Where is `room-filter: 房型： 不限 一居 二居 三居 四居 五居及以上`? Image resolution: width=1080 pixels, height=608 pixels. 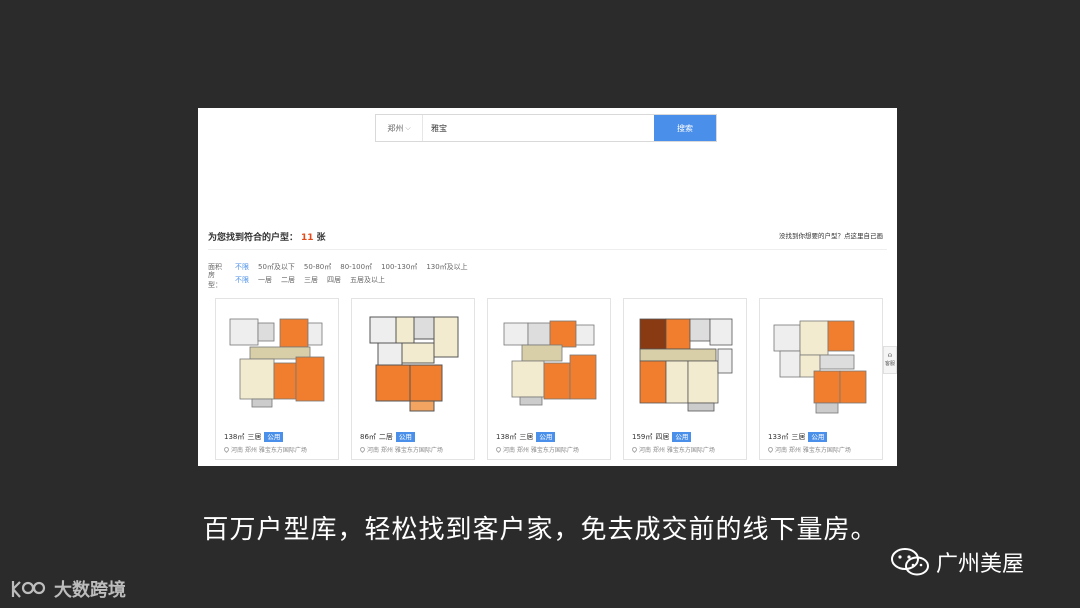 room-filter: 房型： 不限 一居 二居 三居 四居 五居及以上 is located at coordinates (338, 280).